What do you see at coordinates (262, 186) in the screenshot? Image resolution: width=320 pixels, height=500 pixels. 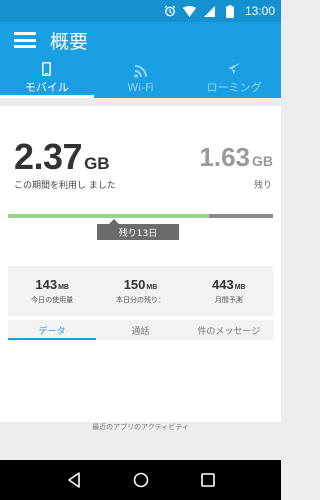 I see `remaining-caption: 残り` at bounding box center [262, 186].